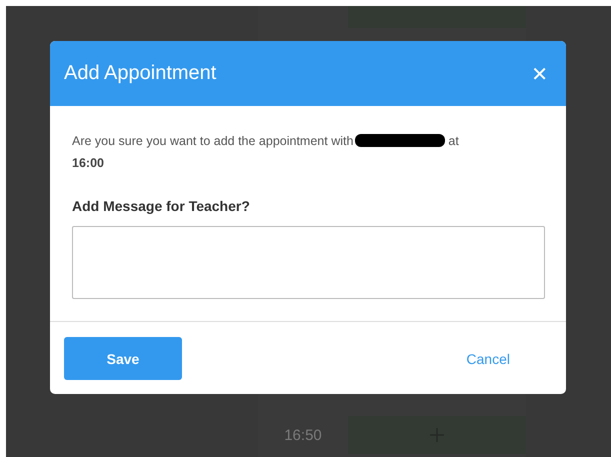 The image size is (611, 457). Describe the element at coordinates (88, 163) in the screenshot. I see `appointment-time: 16:00` at that location.